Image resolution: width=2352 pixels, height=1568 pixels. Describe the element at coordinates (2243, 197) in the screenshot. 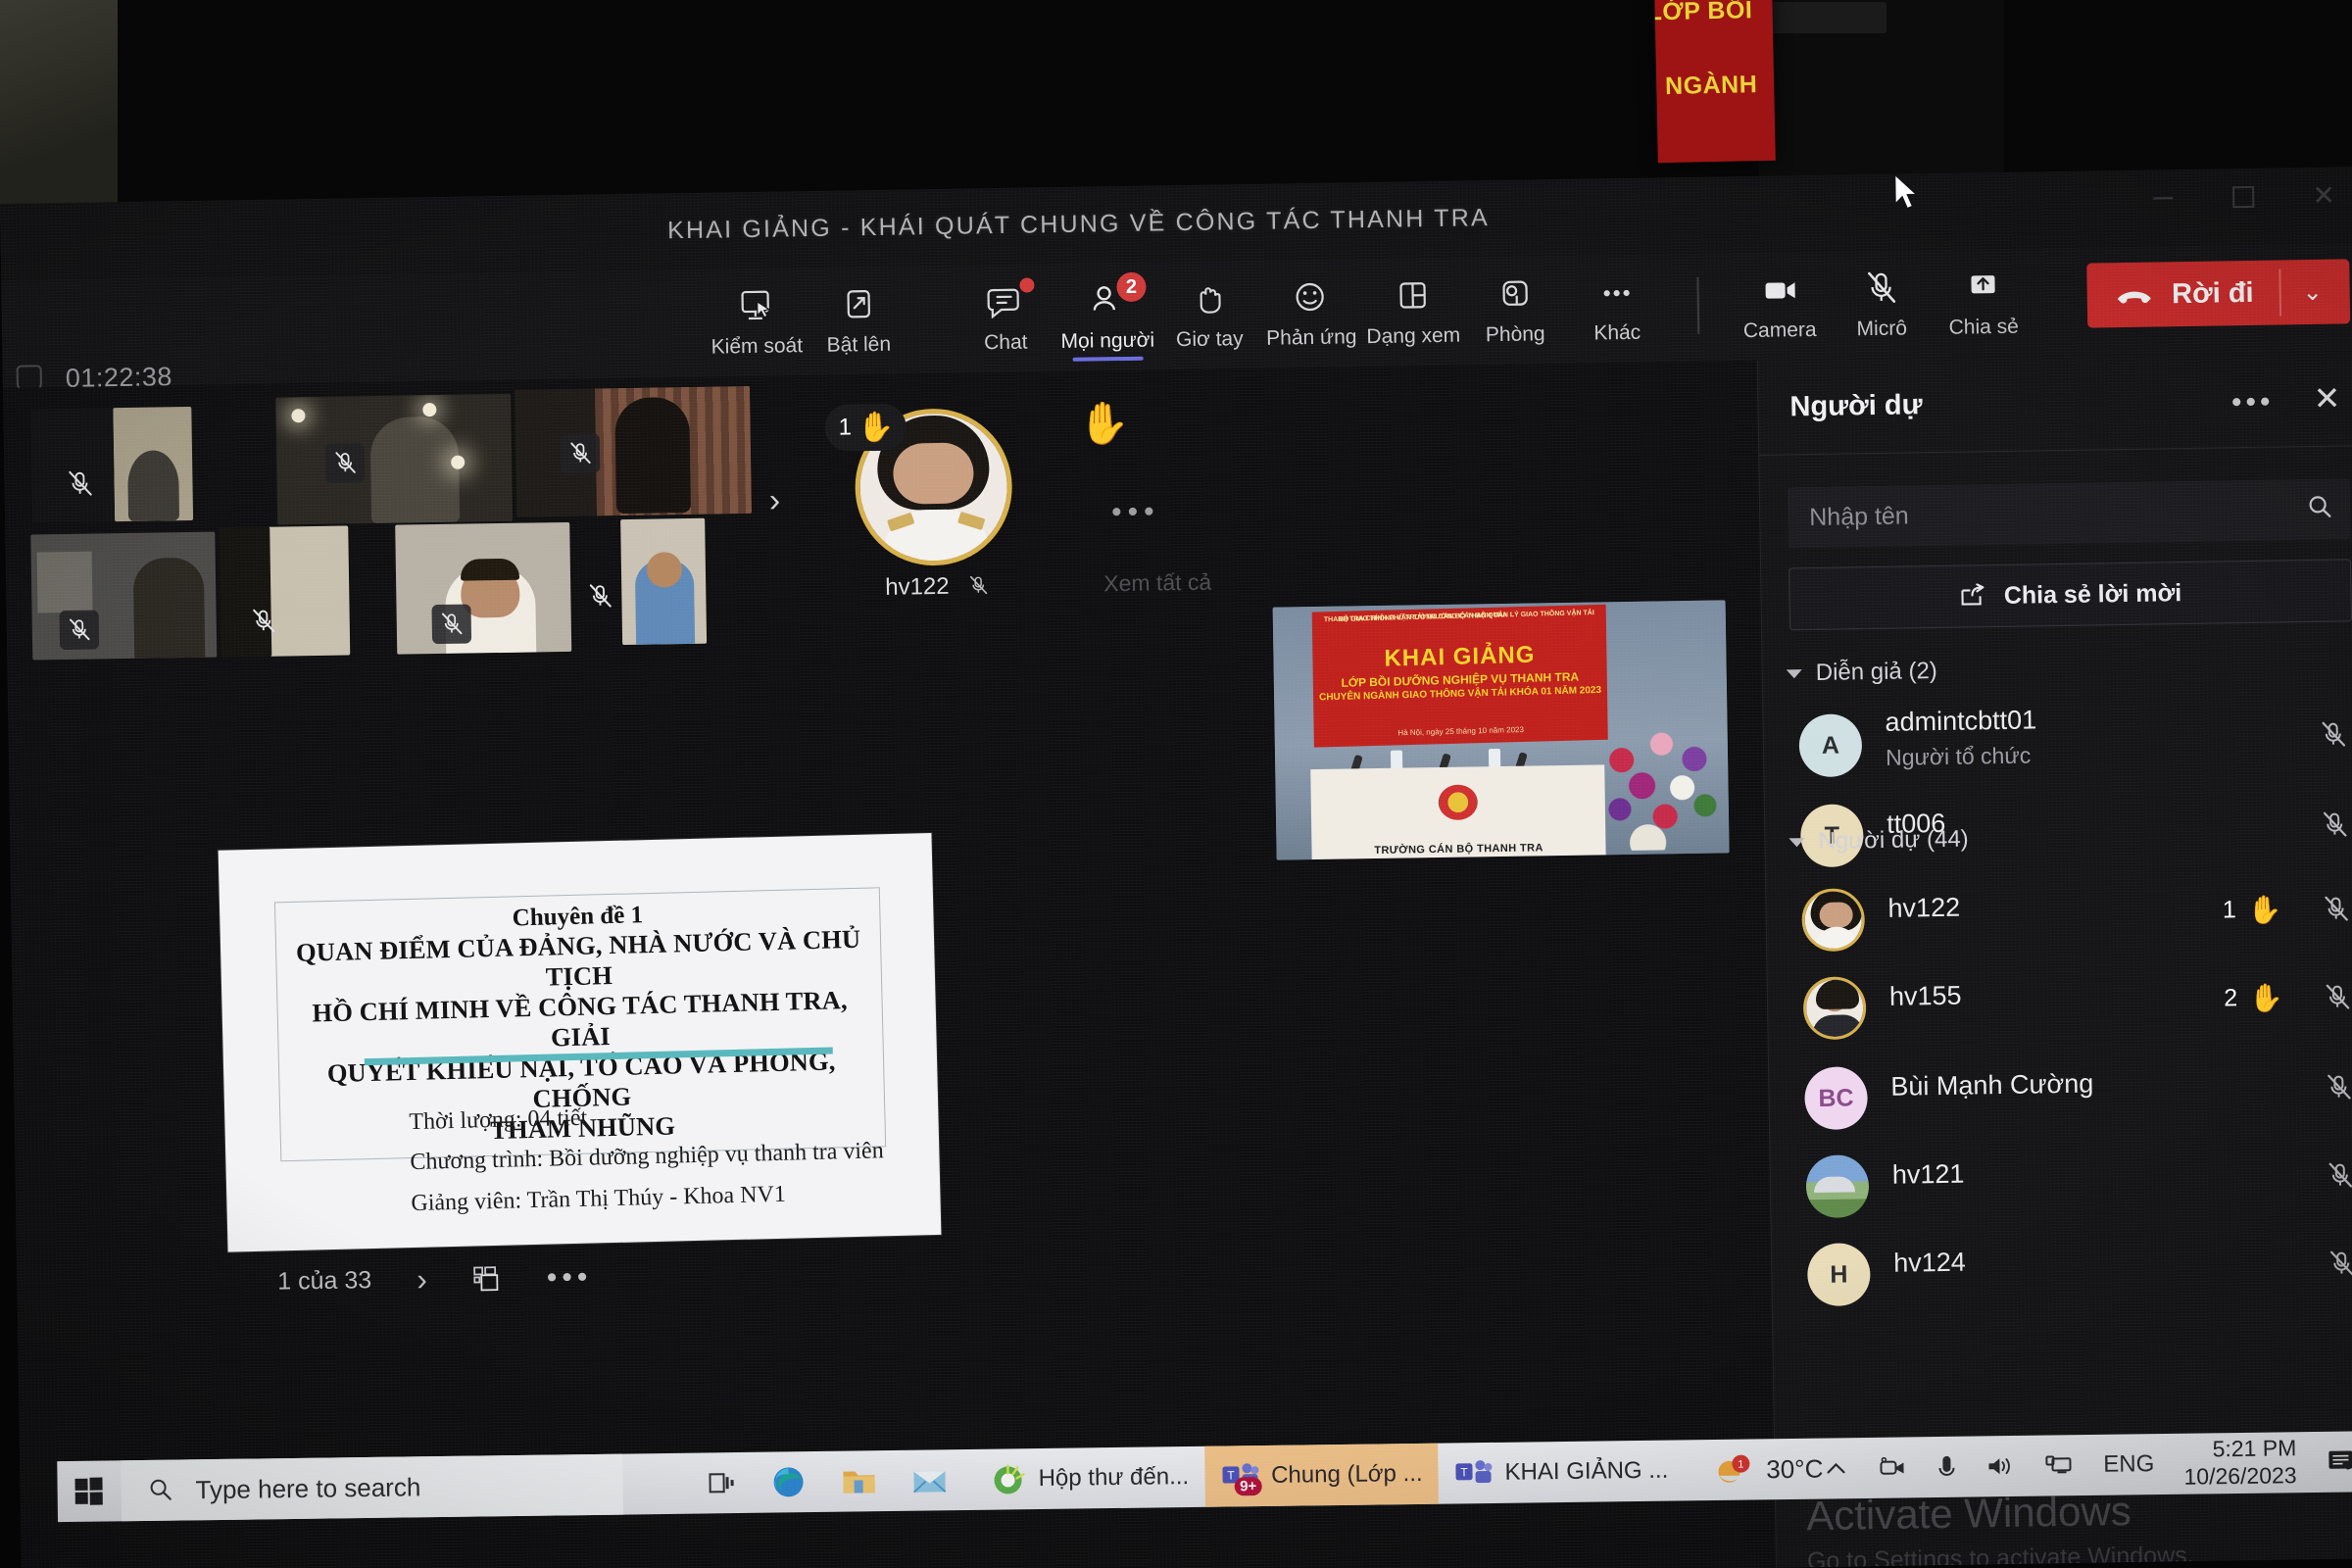

I see `maximize-button` at that location.